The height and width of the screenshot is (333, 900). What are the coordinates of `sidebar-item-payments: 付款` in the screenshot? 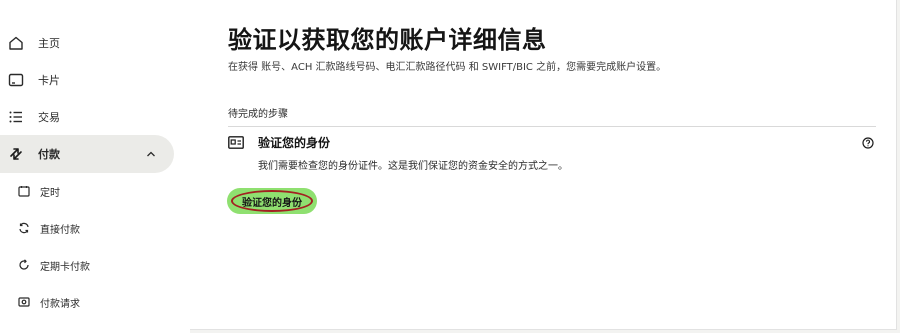 It's located at (87, 154).